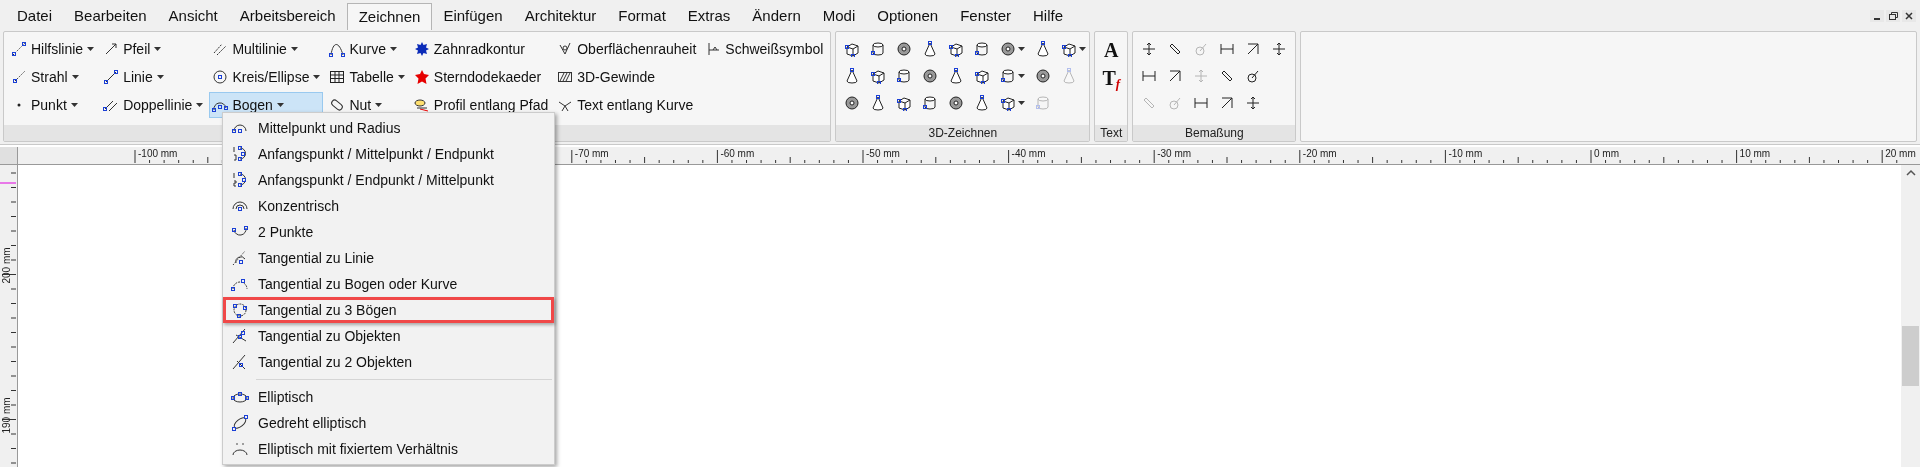 The height and width of the screenshot is (467, 1920). What do you see at coordinates (481, 105) in the screenshot?
I see `ribbon-tool-button: Profil entlang Pfad` at bounding box center [481, 105].